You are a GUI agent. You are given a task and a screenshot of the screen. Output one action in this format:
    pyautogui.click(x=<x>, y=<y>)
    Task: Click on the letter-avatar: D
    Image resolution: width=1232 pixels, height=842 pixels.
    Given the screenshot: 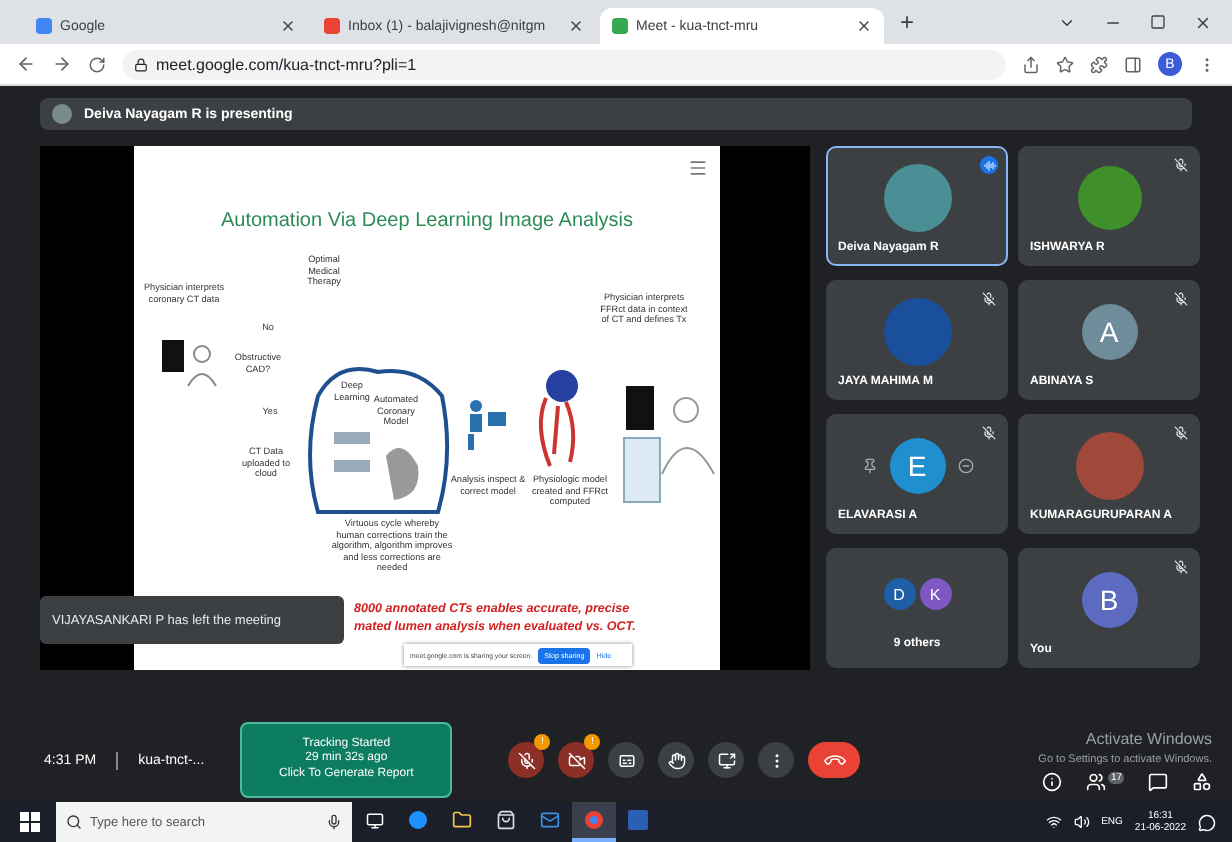 What is the action you would take?
    pyautogui.click(x=899, y=594)
    